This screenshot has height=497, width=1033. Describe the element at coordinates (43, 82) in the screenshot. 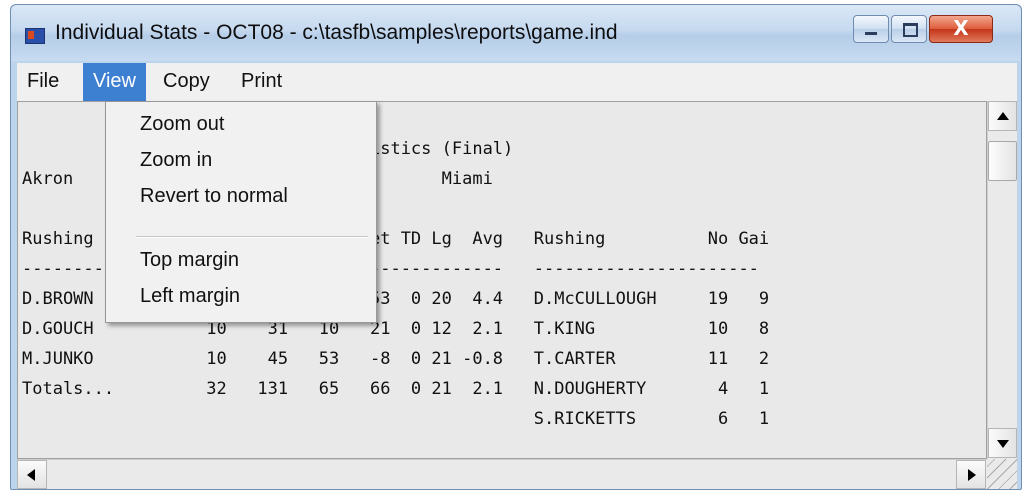

I see `menu-file: File` at that location.